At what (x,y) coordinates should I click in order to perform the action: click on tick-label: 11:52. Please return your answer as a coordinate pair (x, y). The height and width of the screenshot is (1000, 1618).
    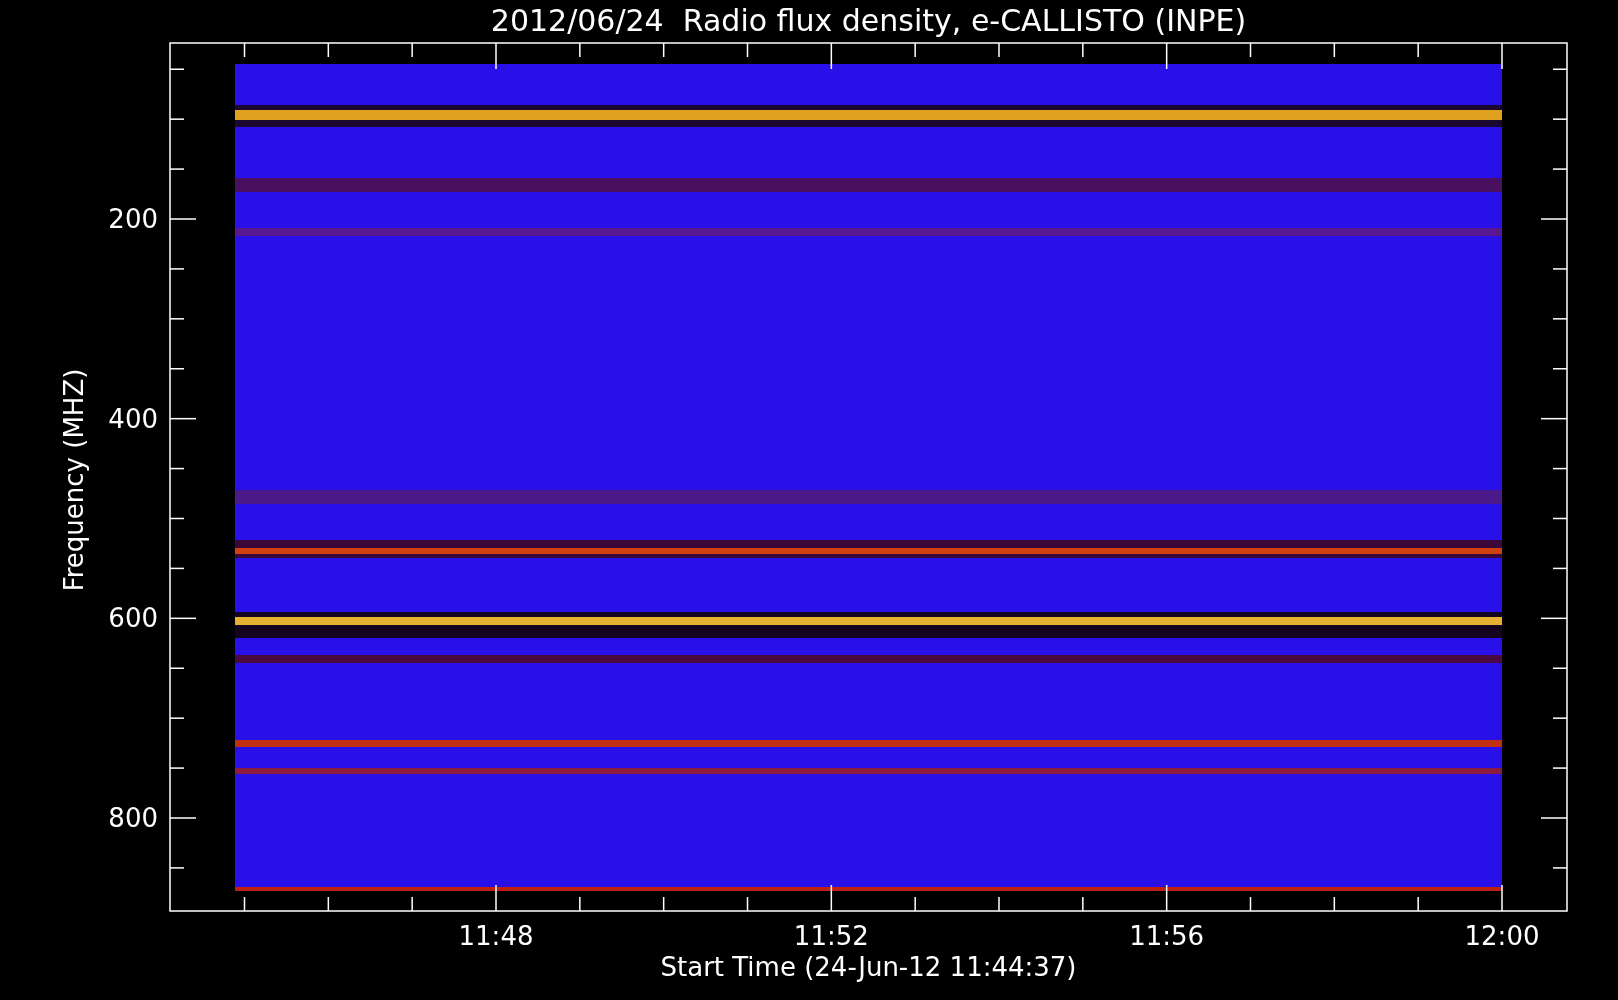
    Looking at the image, I should click on (831, 936).